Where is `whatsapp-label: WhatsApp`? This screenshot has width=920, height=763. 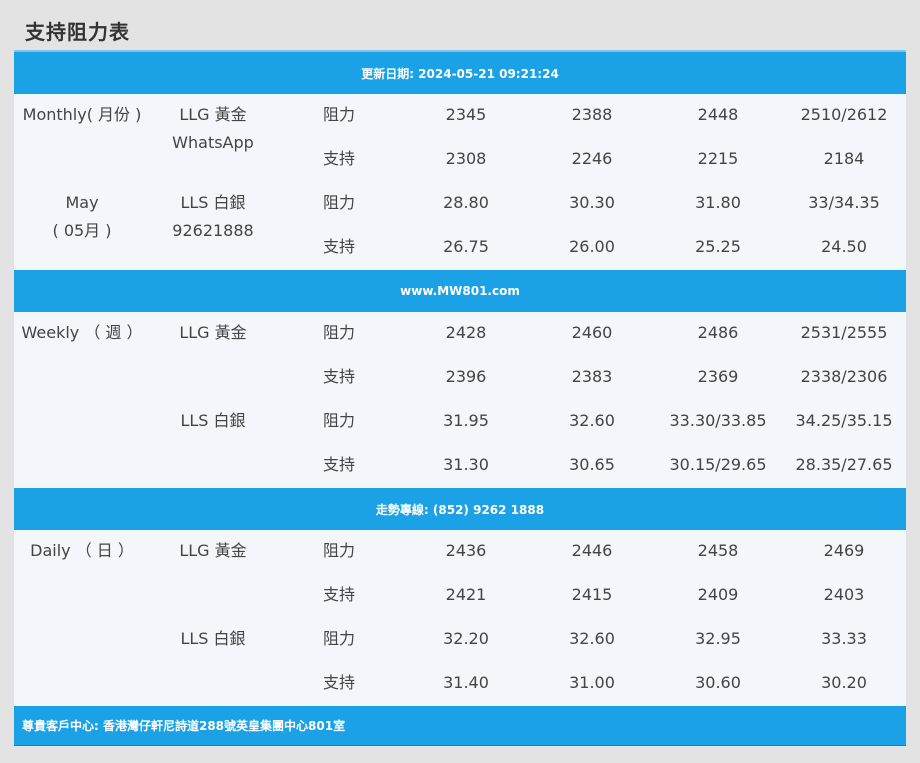 whatsapp-label: WhatsApp is located at coordinates (213, 142).